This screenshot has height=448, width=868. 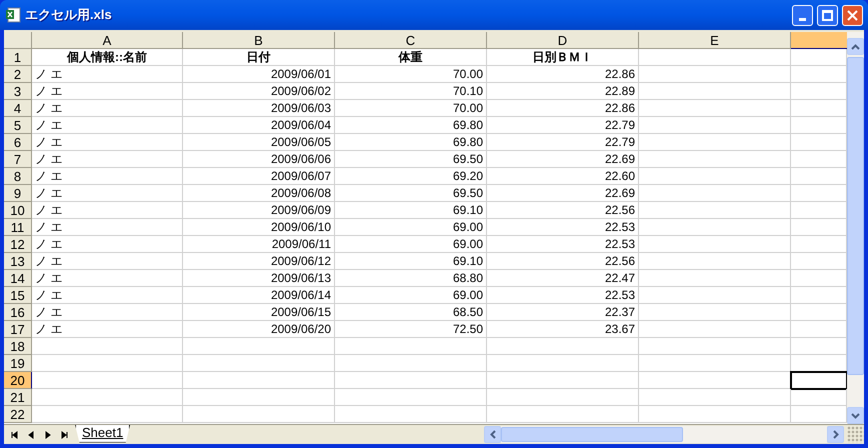 What do you see at coordinates (259, 210) in the screenshot?
I see `table-cell: 2009/06/09` at bounding box center [259, 210].